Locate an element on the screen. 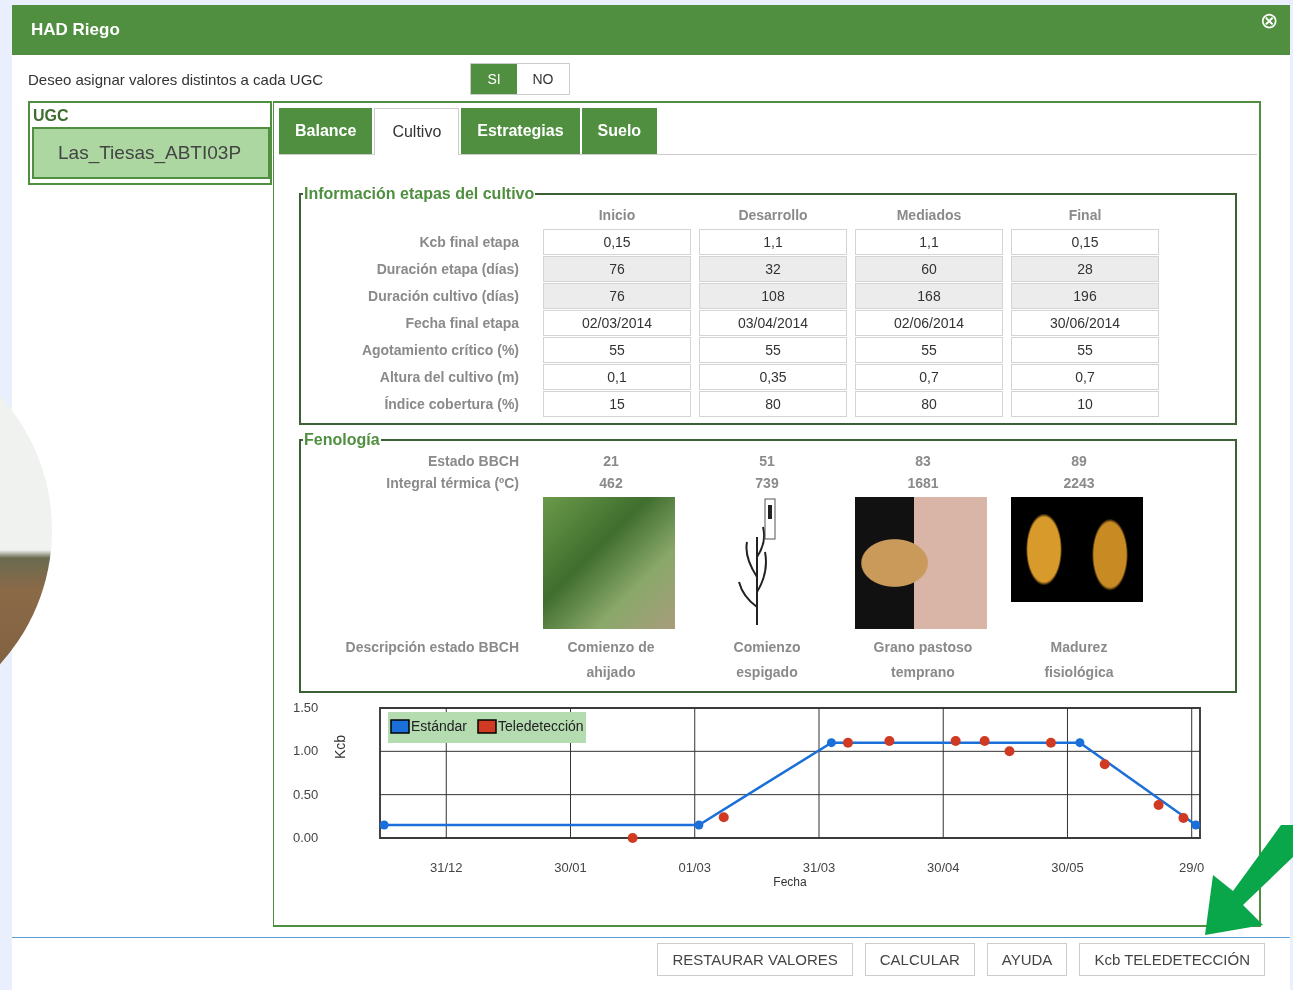  toggle-option: SI is located at coordinates (494, 79).